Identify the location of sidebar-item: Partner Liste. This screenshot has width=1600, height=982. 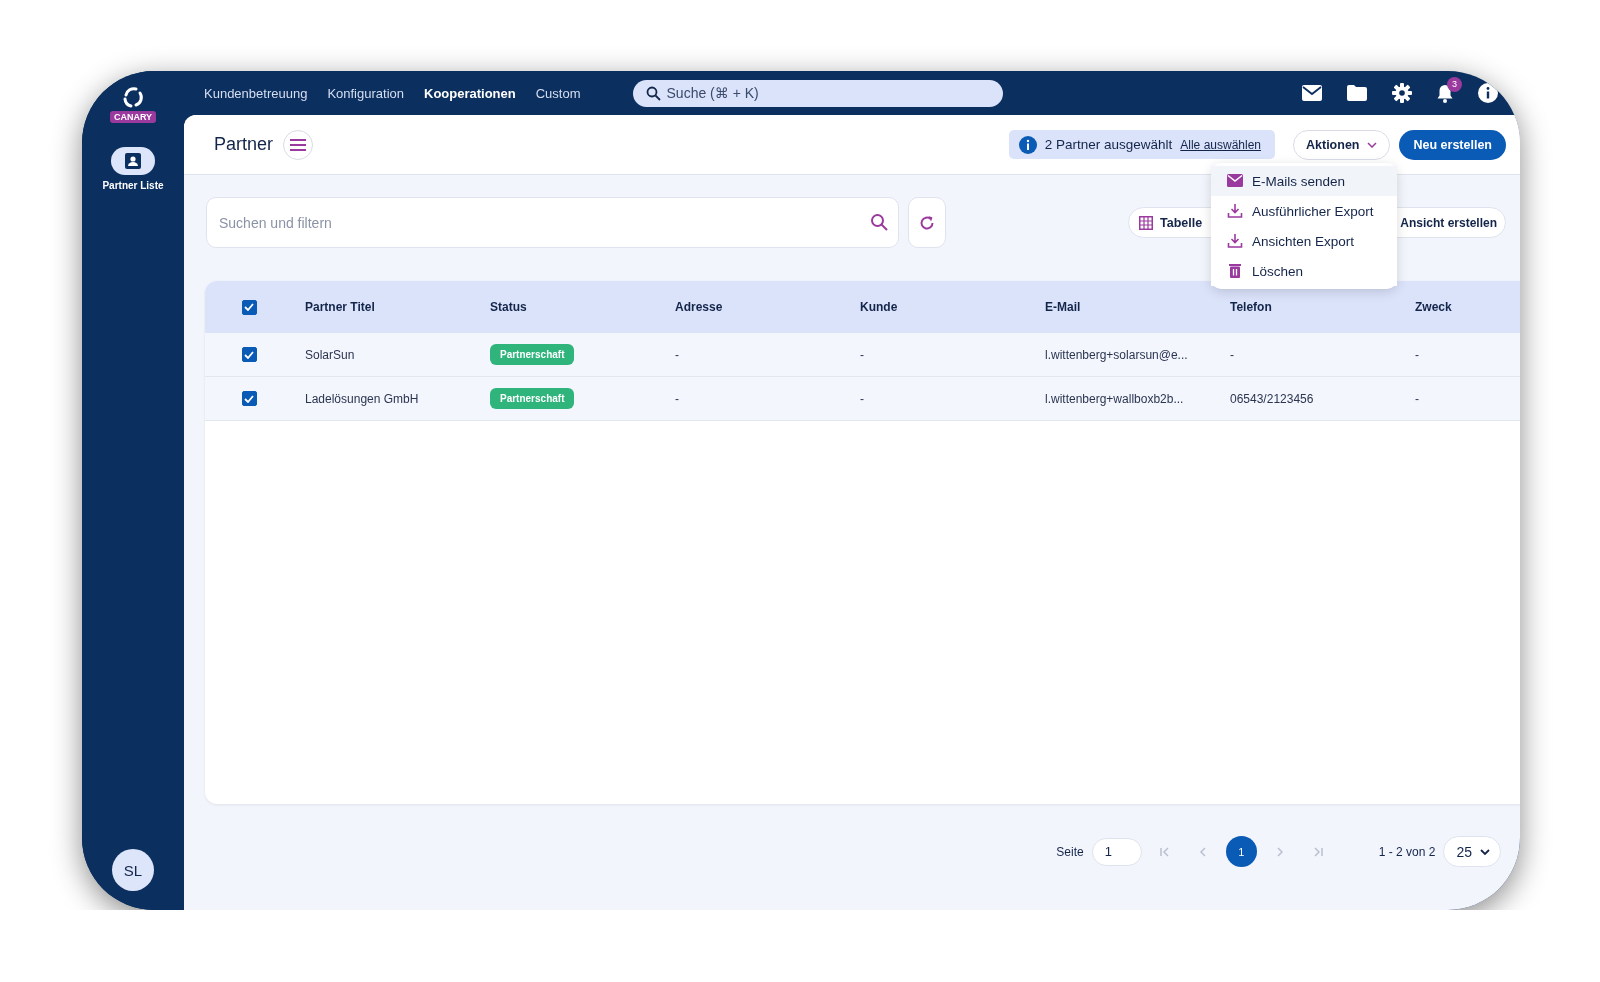
(133, 169).